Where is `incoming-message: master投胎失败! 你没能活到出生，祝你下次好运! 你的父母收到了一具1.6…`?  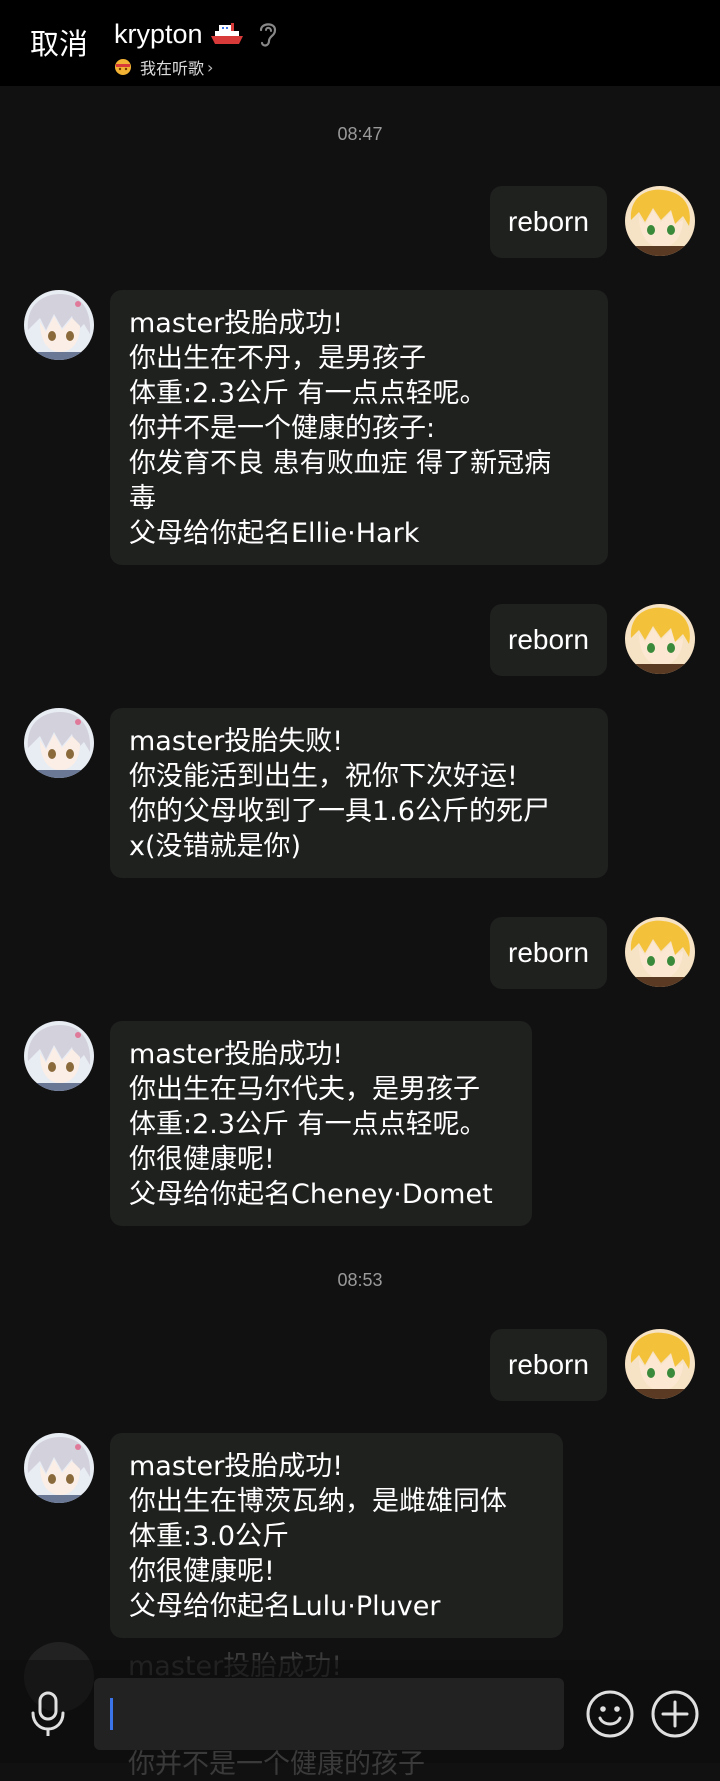 incoming-message: master投胎失败! 你没能活到出生，祝你下次好运! 你的父母收到了一具1.6… is located at coordinates (359, 793).